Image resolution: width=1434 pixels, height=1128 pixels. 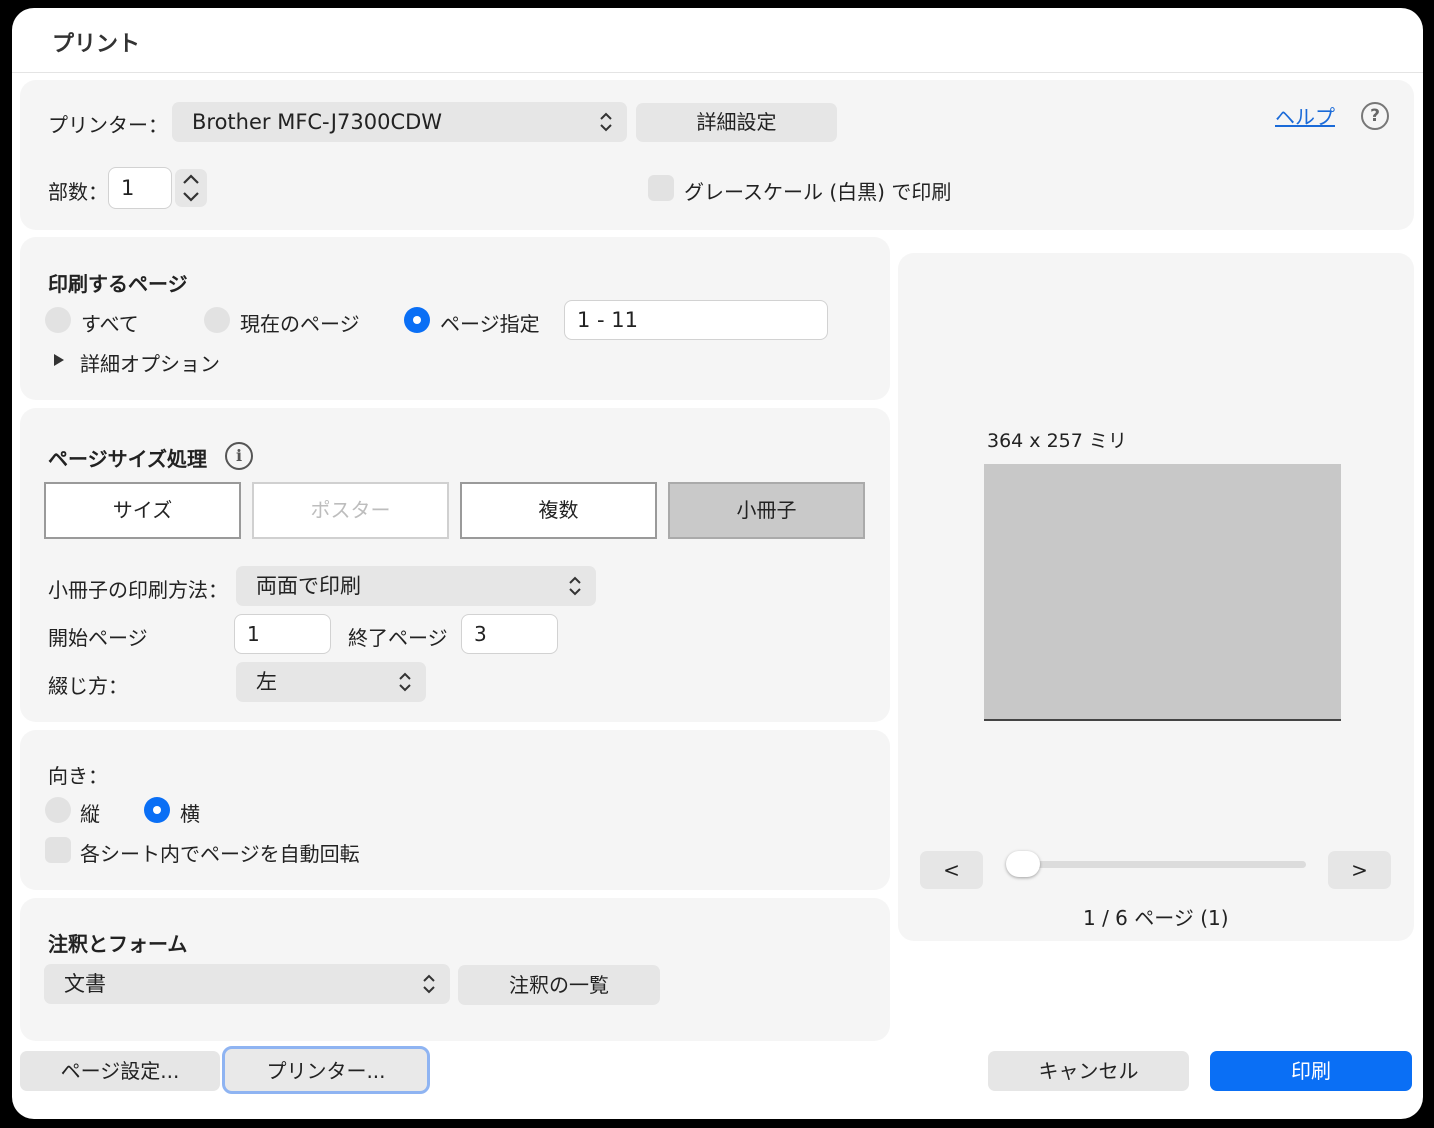 I want to click on page-slider-track, so click(x=1159, y=864).